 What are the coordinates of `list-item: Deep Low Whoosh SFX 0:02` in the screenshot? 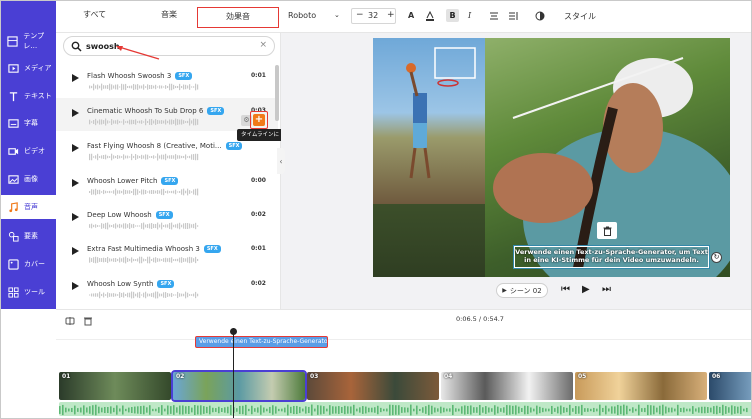 It's located at (167, 218).